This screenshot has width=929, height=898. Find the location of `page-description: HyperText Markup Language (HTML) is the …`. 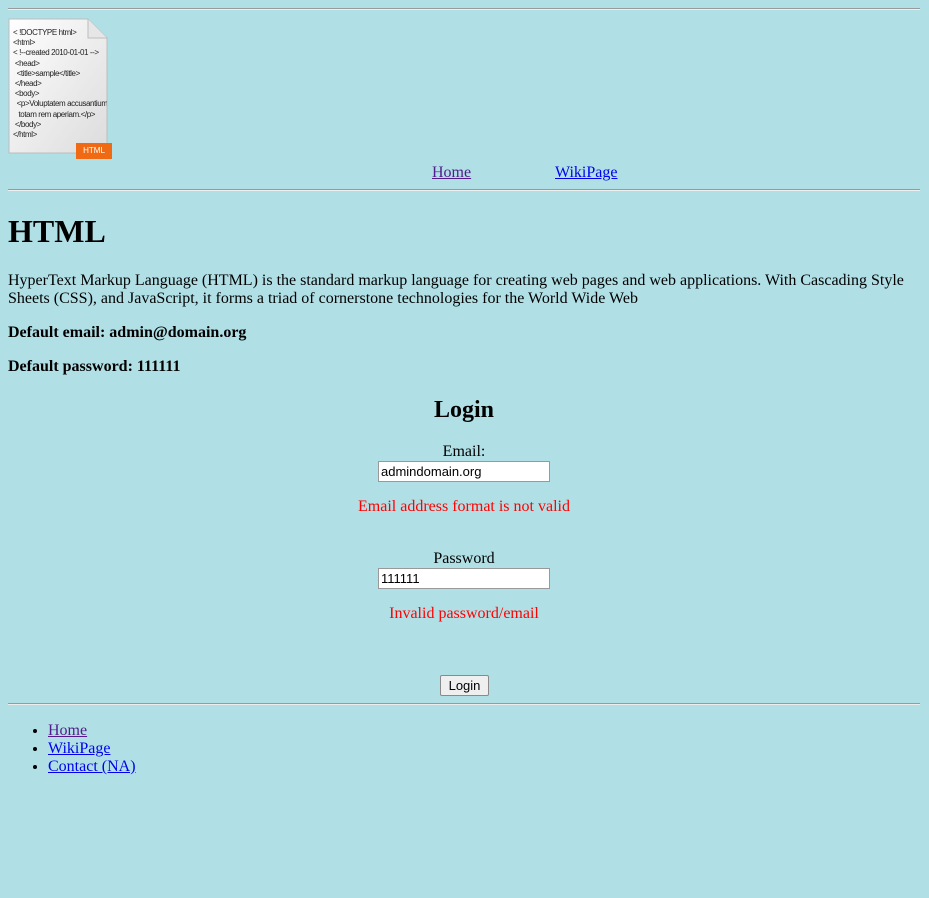

page-description: HyperText Markup Language (HTML) is the … is located at coordinates (456, 289).